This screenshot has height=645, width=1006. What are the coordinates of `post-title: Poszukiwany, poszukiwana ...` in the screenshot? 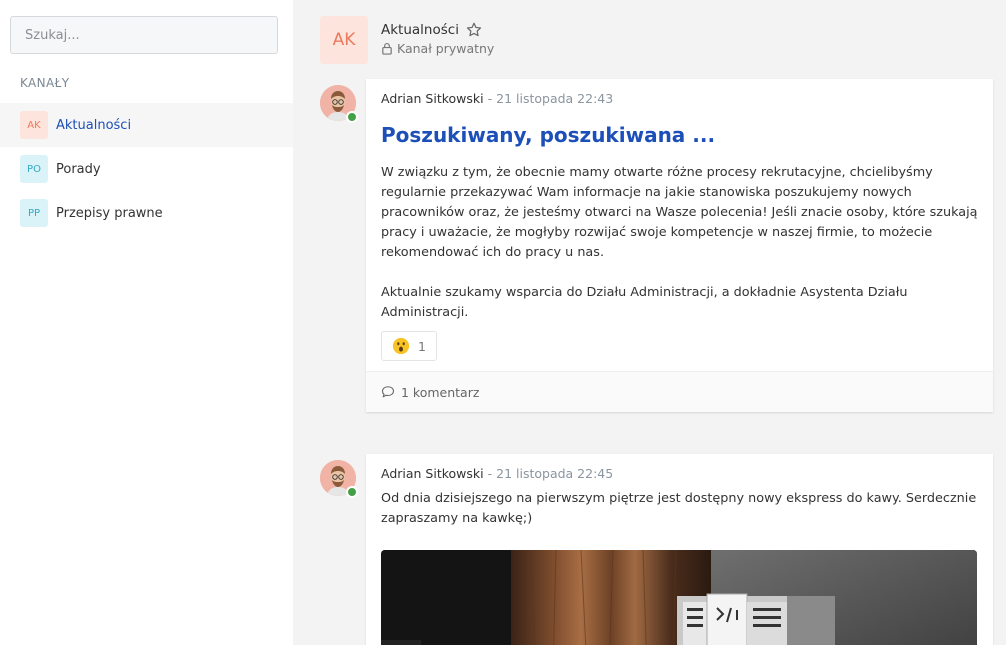 It's located at (548, 135).